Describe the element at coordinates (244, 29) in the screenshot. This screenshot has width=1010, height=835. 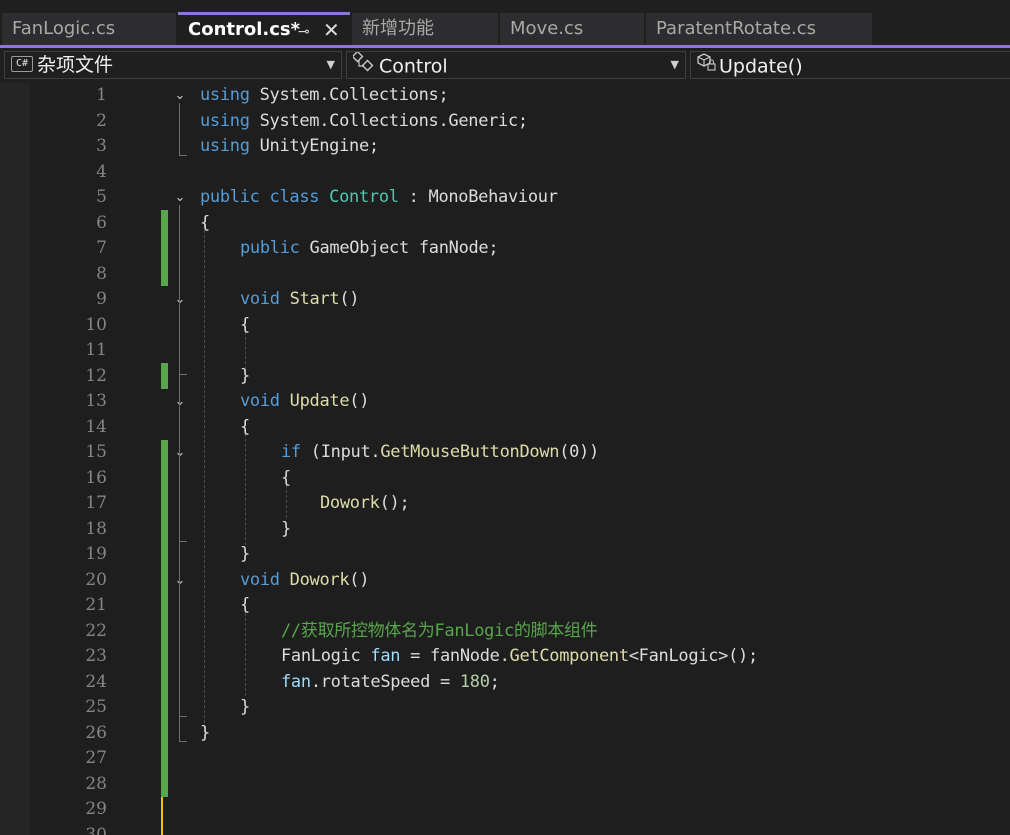
I see `tab-label: Control.cs*` at that location.